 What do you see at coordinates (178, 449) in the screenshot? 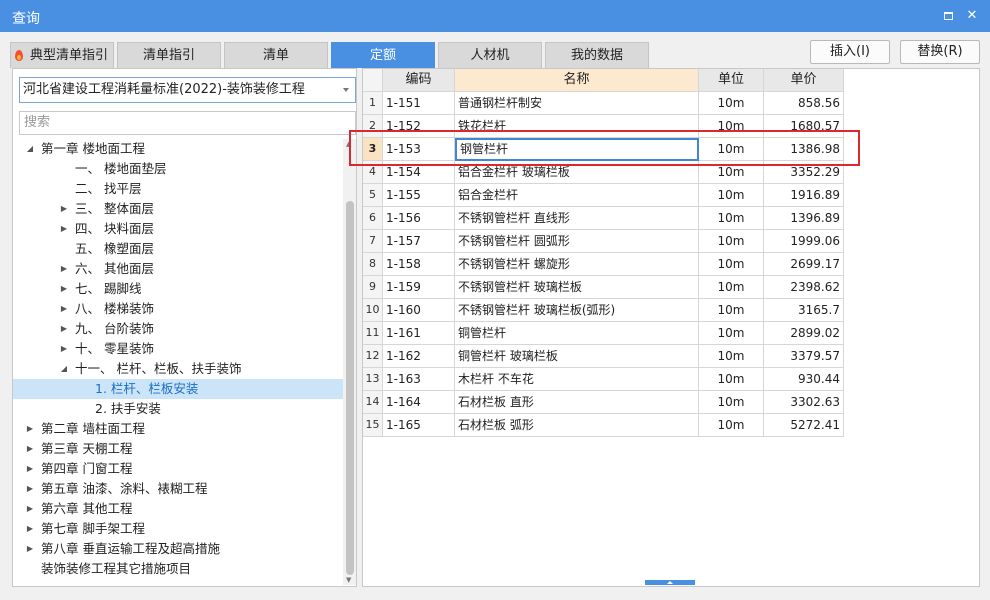
I see `tree-item: ▶ 第三章 天棚工程` at bounding box center [178, 449].